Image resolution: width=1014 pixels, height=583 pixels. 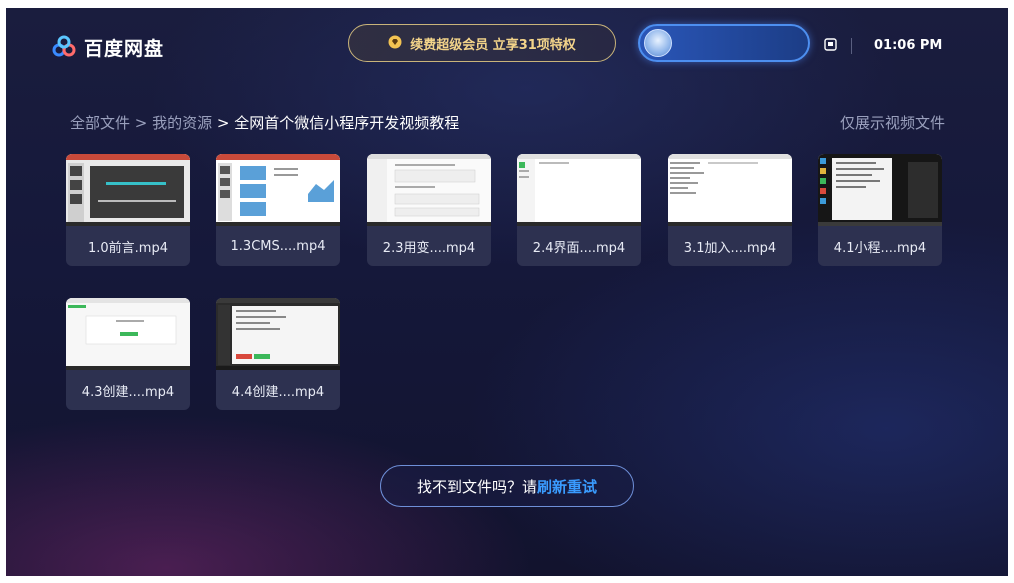 I want to click on file-card: 2.3用变....mp4, so click(x=429, y=210).